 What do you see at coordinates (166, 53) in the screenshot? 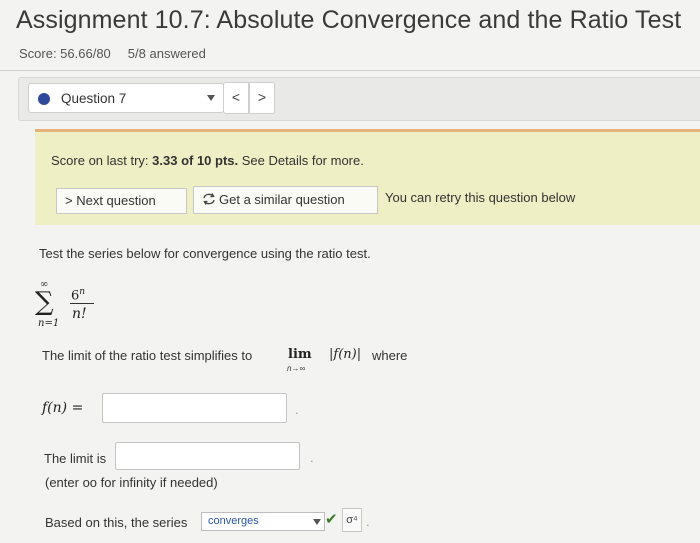
I see `answered-count: 5/8 answered` at bounding box center [166, 53].